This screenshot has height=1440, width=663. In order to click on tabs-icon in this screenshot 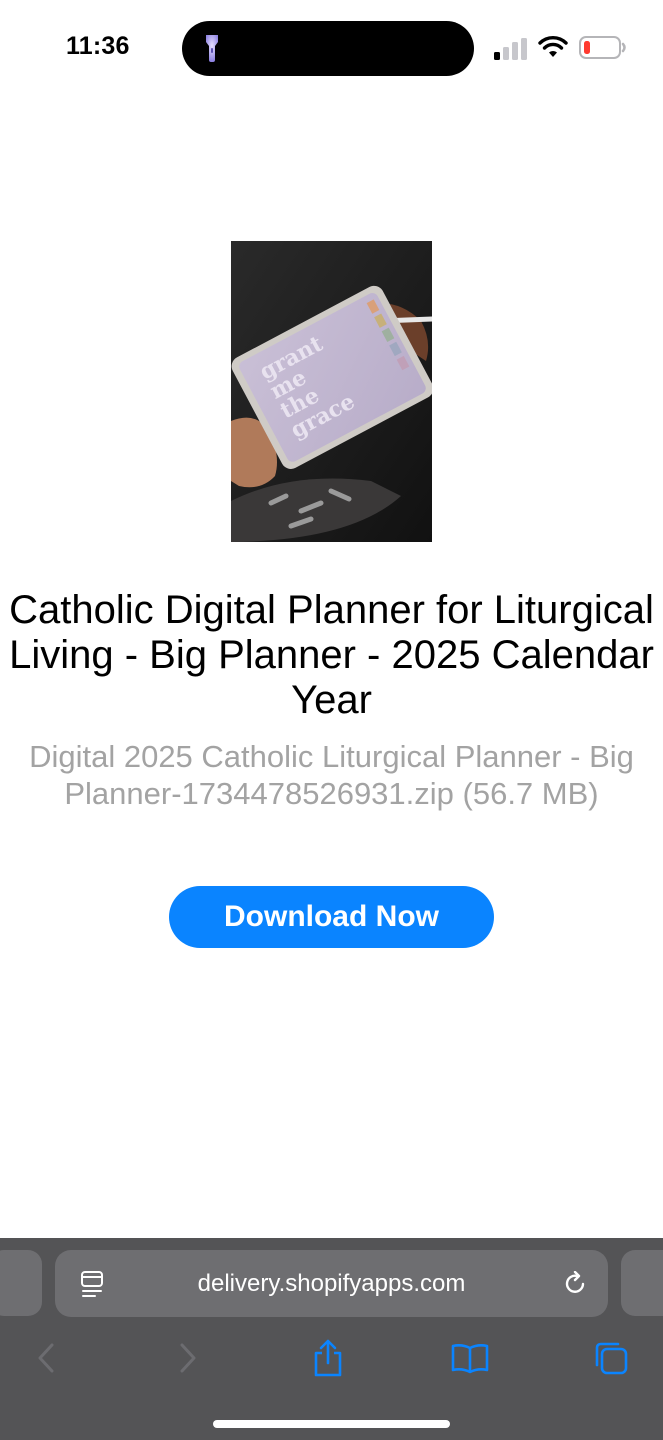, I will do `click(611, 1358)`.